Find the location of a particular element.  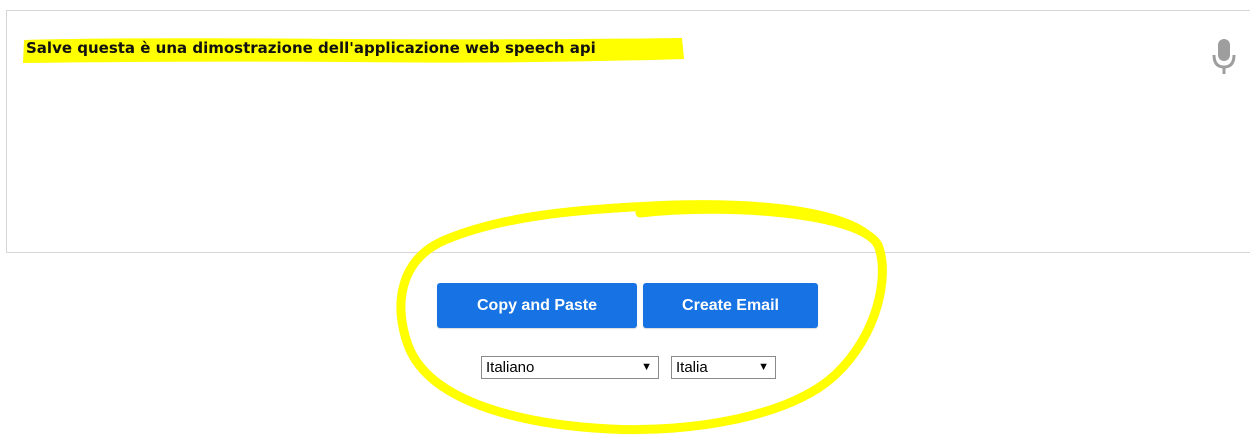

language-select-value: Italiano is located at coordinates (510, 367).